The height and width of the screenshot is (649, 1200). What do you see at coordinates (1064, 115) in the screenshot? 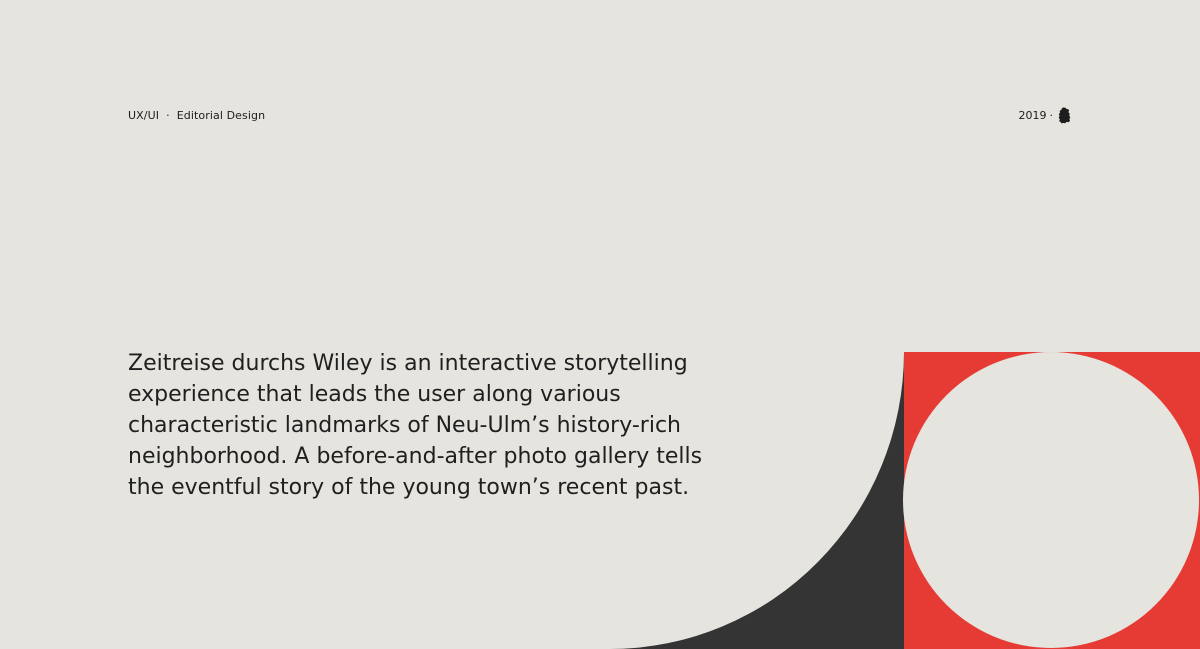
I see `germany-map-icon` at bounding box center [1064, 115].